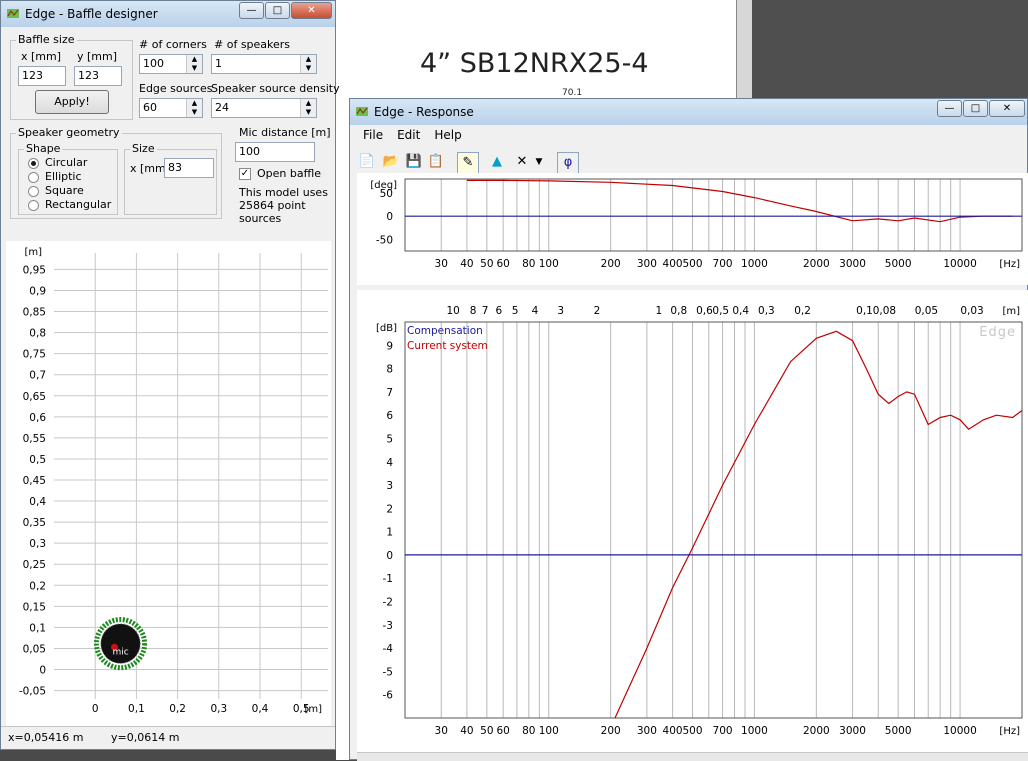  Describe the element at coordinates (949, 108) in the screenshot. I see `response-minimize-button: —` at that location.